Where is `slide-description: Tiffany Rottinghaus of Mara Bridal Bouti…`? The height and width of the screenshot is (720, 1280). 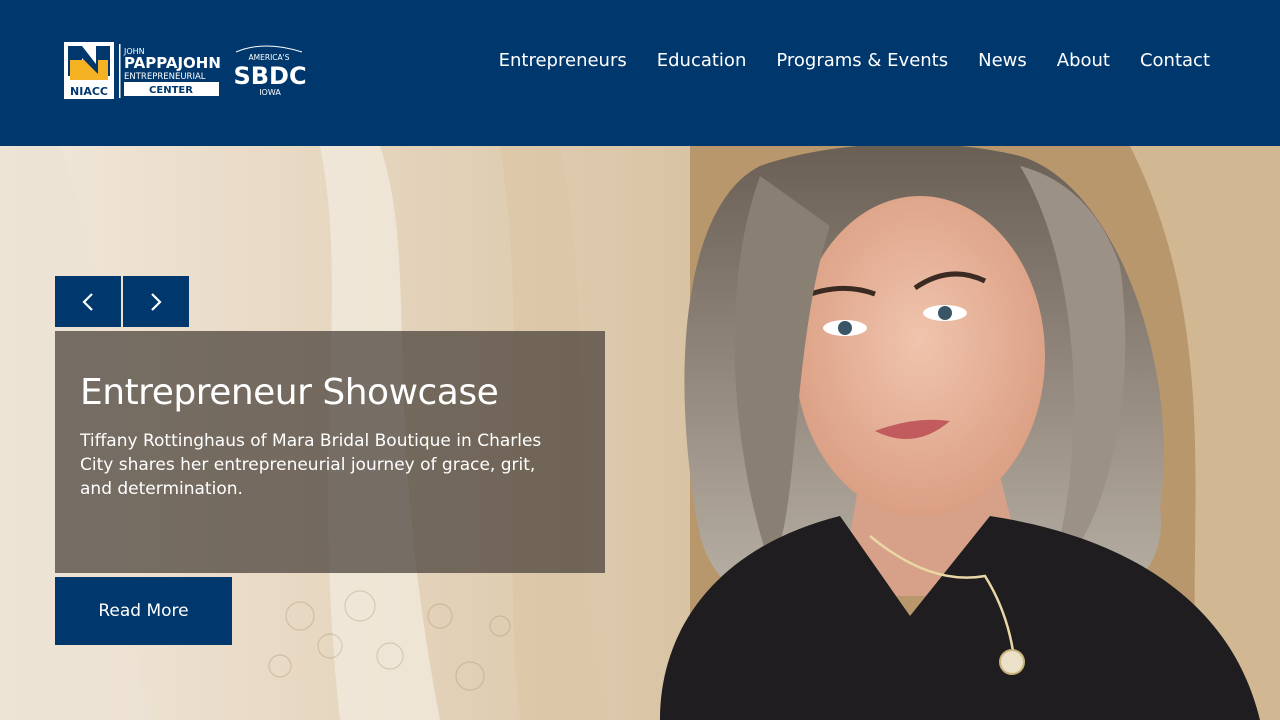
slide-description: Tiffany Rottinghaus of Mara Bridal Bouti… is located at coordinates (311, 465).